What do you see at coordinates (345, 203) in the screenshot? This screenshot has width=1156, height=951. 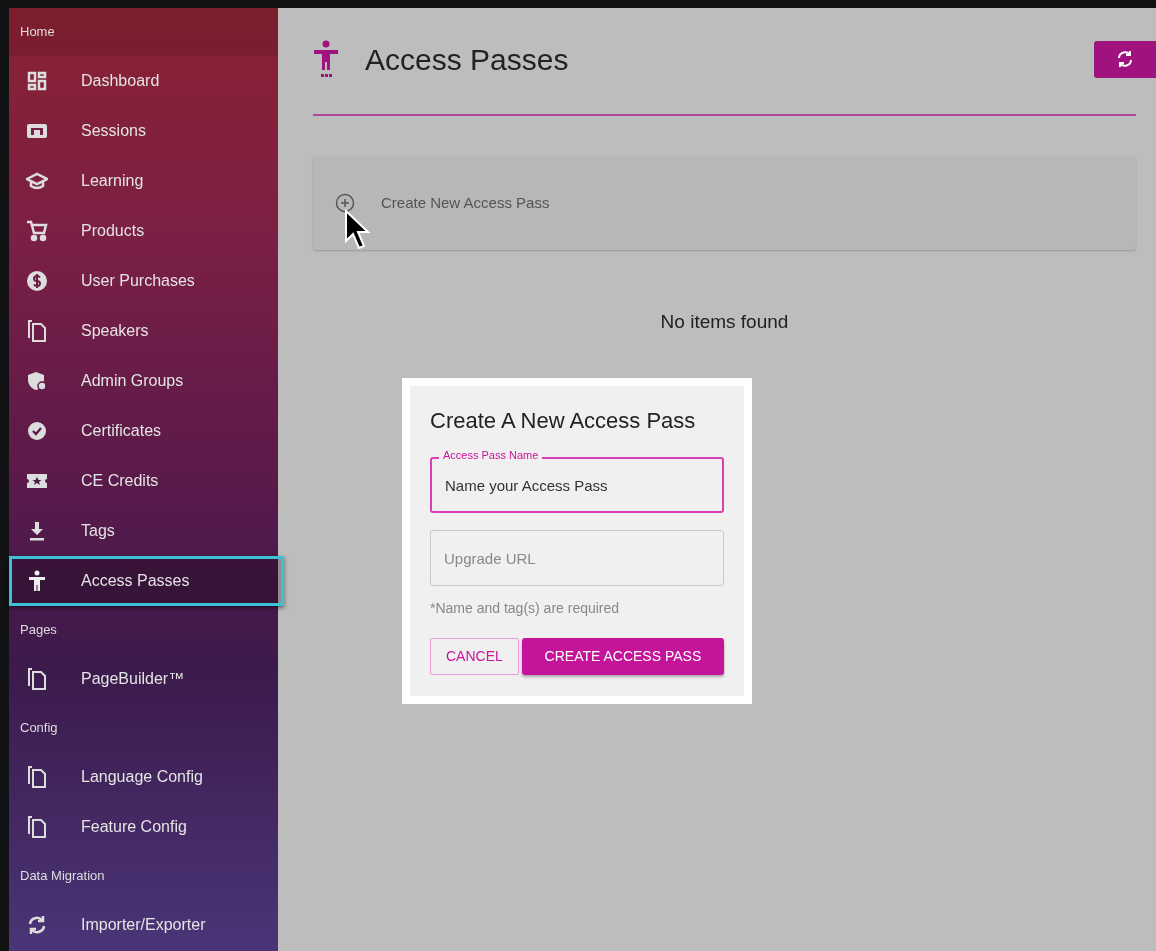 I see `add-circle-icon` at bounding box center [345, 203].